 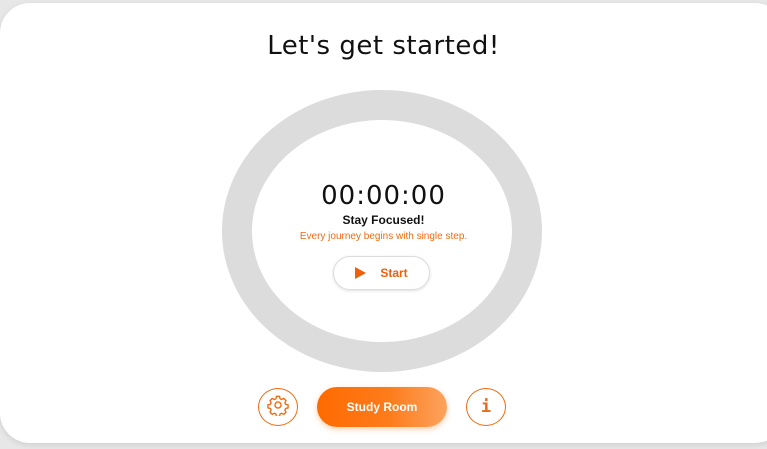 I want to click on study-room-label: Study Room, so click(x=382, y=407).